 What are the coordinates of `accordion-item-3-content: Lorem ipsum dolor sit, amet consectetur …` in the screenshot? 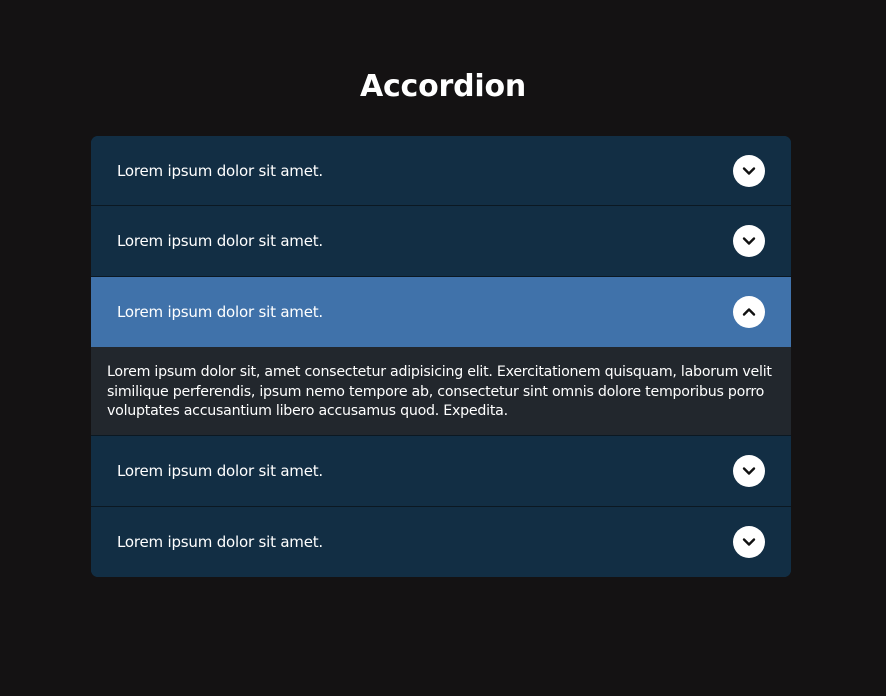 It's located at (441, 391).